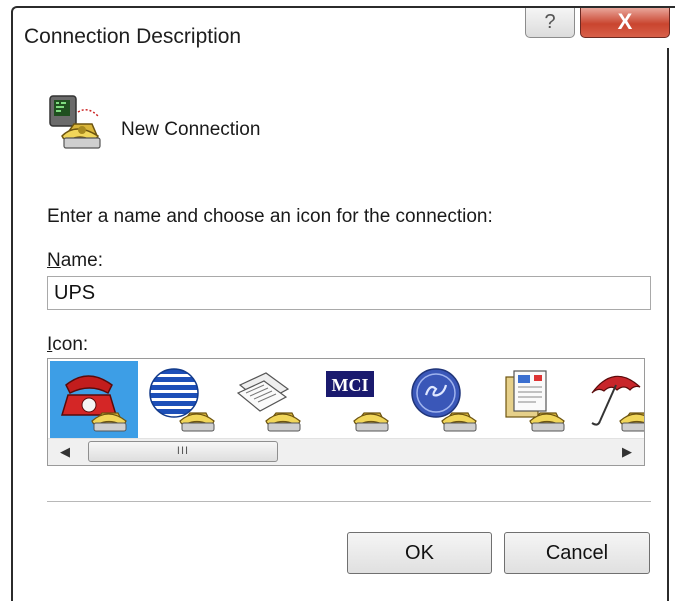 This screenshot has height=601, width=676. I want to click on globe-stripes-icon, so click(182, 400).